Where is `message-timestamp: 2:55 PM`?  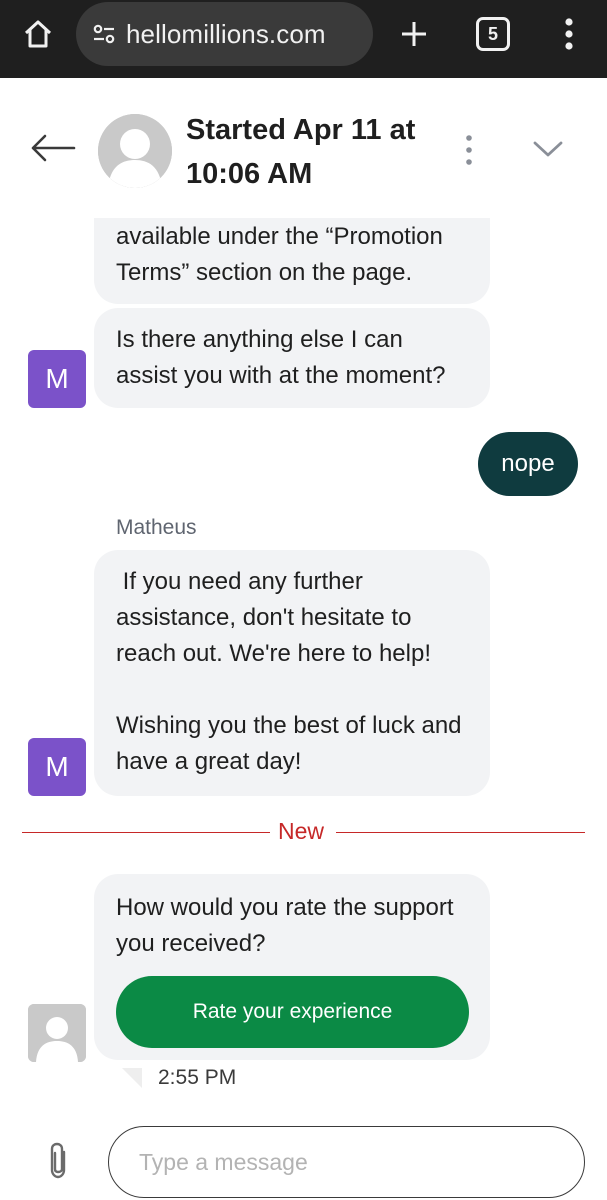
message-timestamp: 2:55 PM is located at coordinates (197, 1077).